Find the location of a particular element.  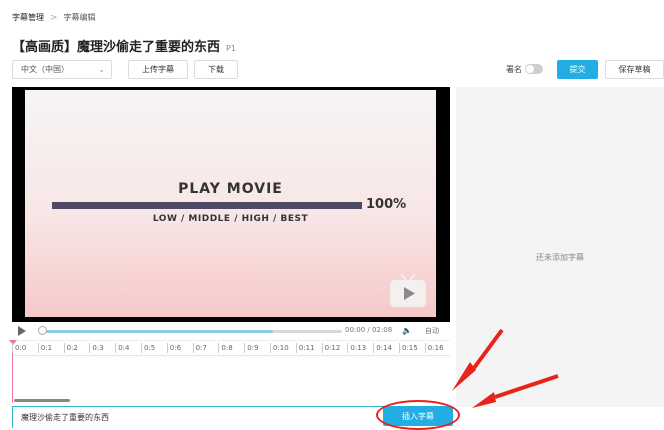

timeline-tick: 0:6 is located at coordinates (173, 348).